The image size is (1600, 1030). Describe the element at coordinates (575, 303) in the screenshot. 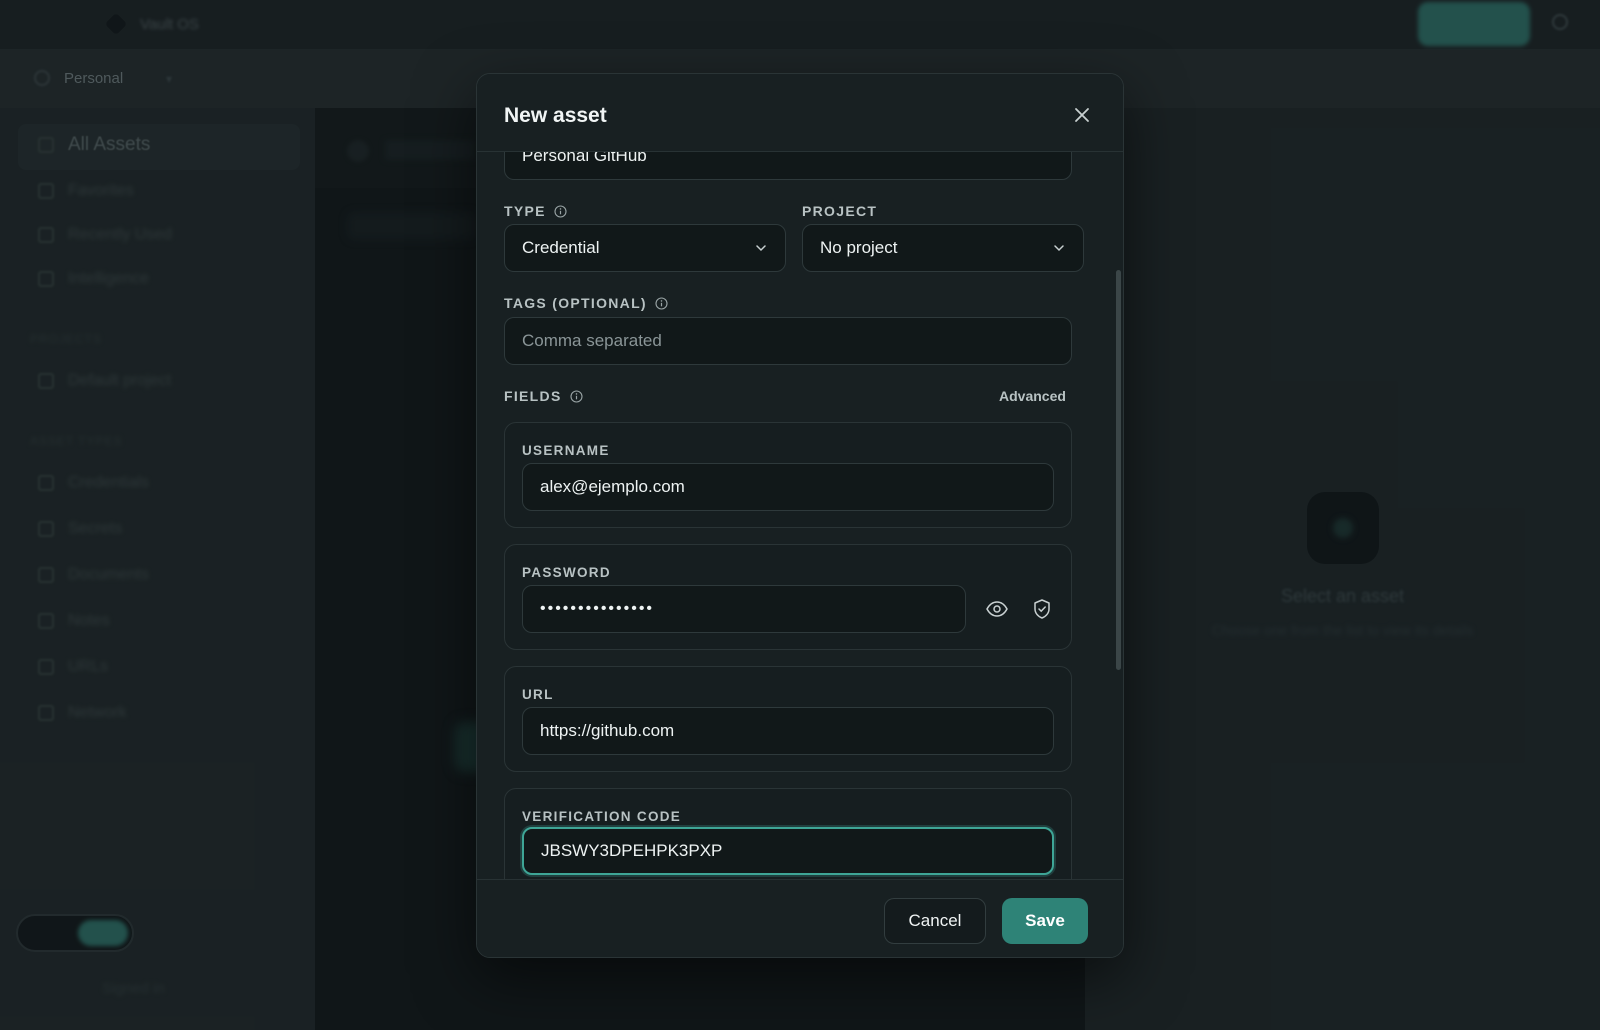

I see `tags-label-text: TAGS (OPTIONAL)` at that location.